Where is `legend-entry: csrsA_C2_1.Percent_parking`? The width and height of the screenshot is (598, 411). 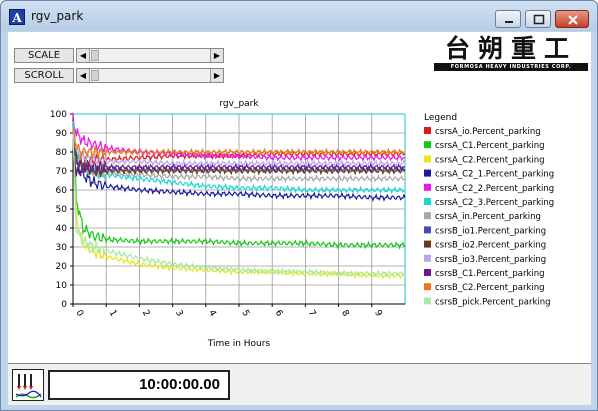
legend-entry: csrsA_C2_1.Percent_parking is located at coordinates (494, 175).